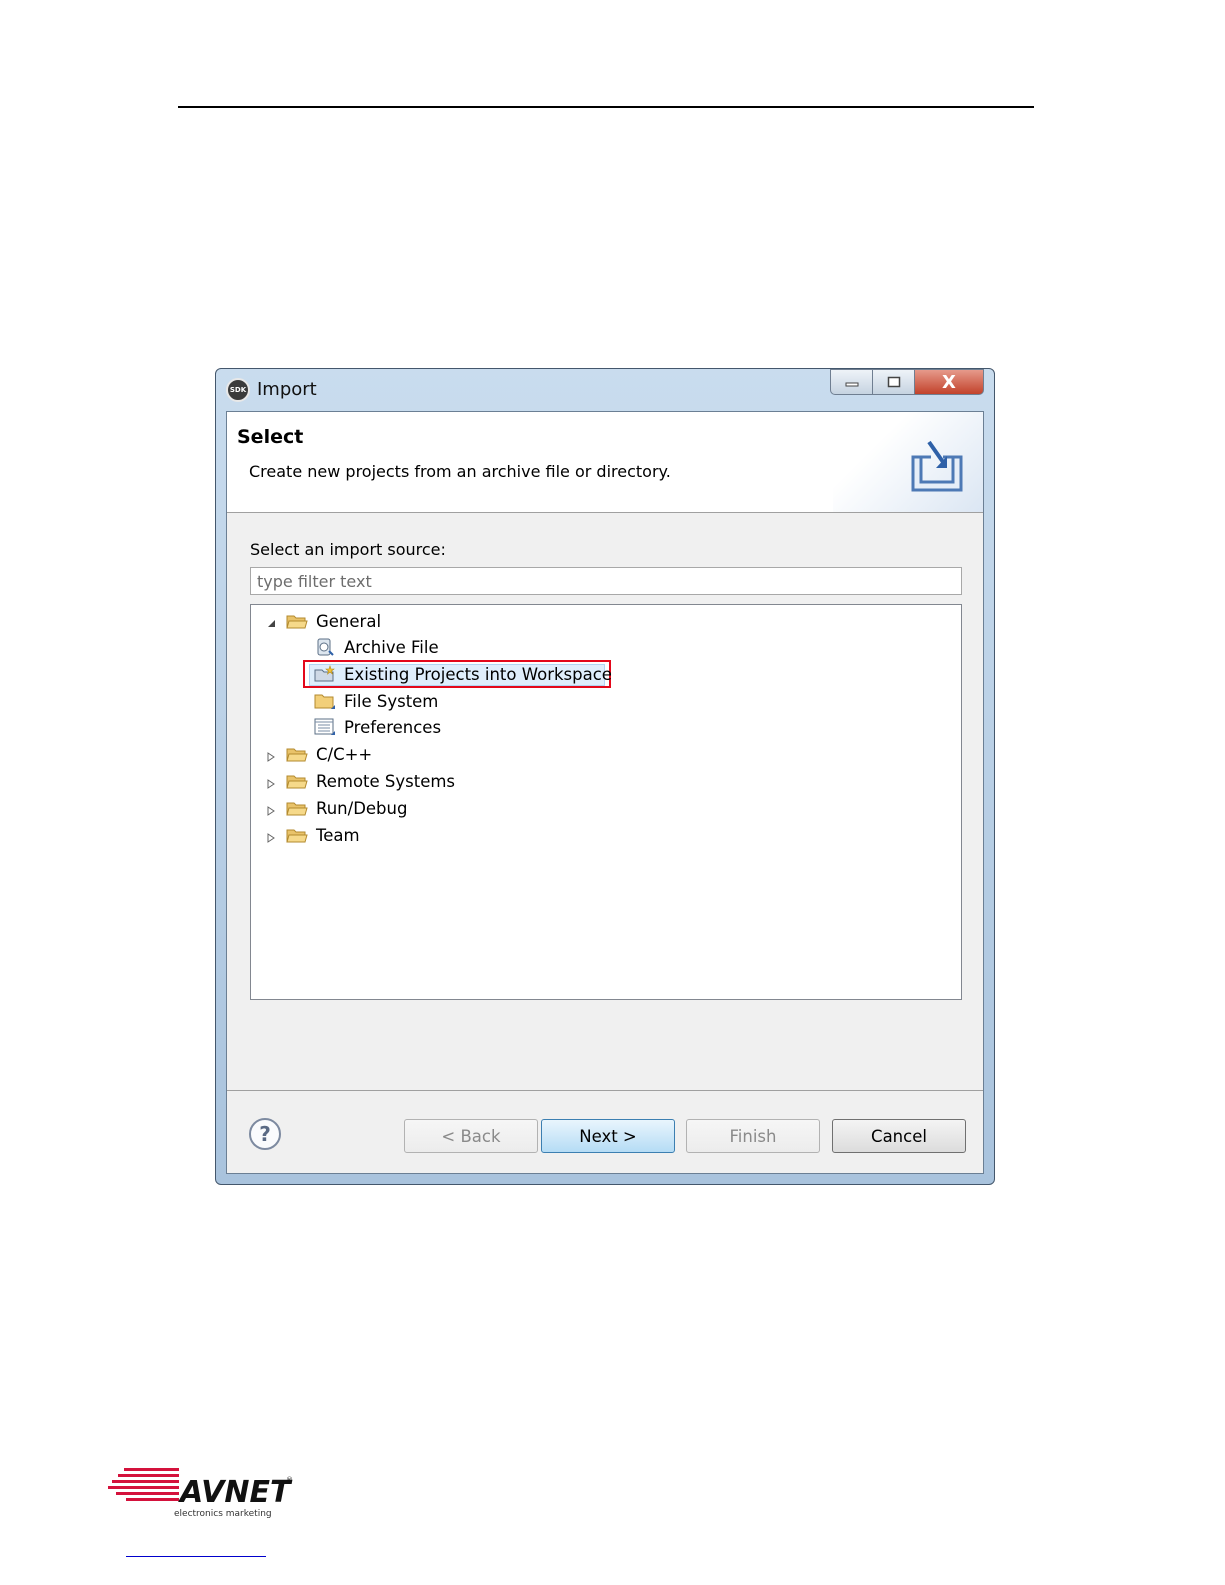 The width and height of the screenshot is (1225, 1585). I want to click on close-icon: X, so click(949, 382).